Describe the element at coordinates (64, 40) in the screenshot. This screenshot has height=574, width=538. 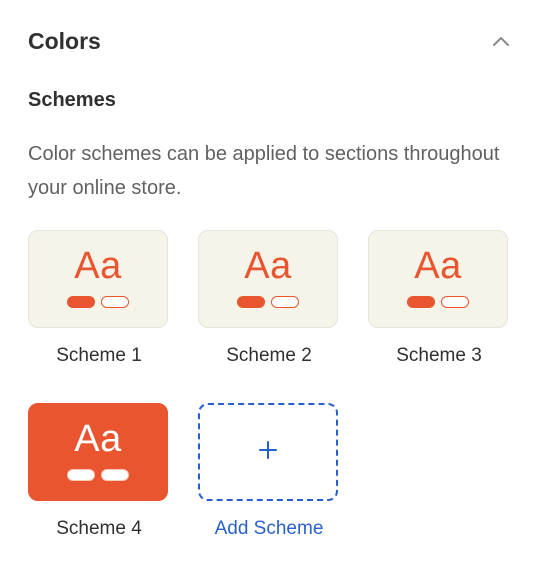
I see `section-title: Colors` at that location.